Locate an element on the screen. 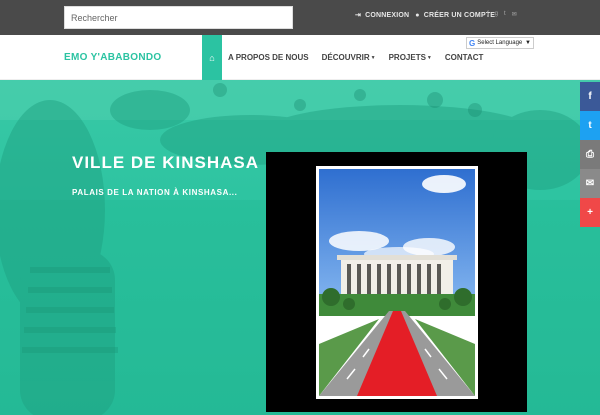 Image resolution: width=600 pixels, height=415 pixels. language-label: Select Language is located at coordinates (500, 43).